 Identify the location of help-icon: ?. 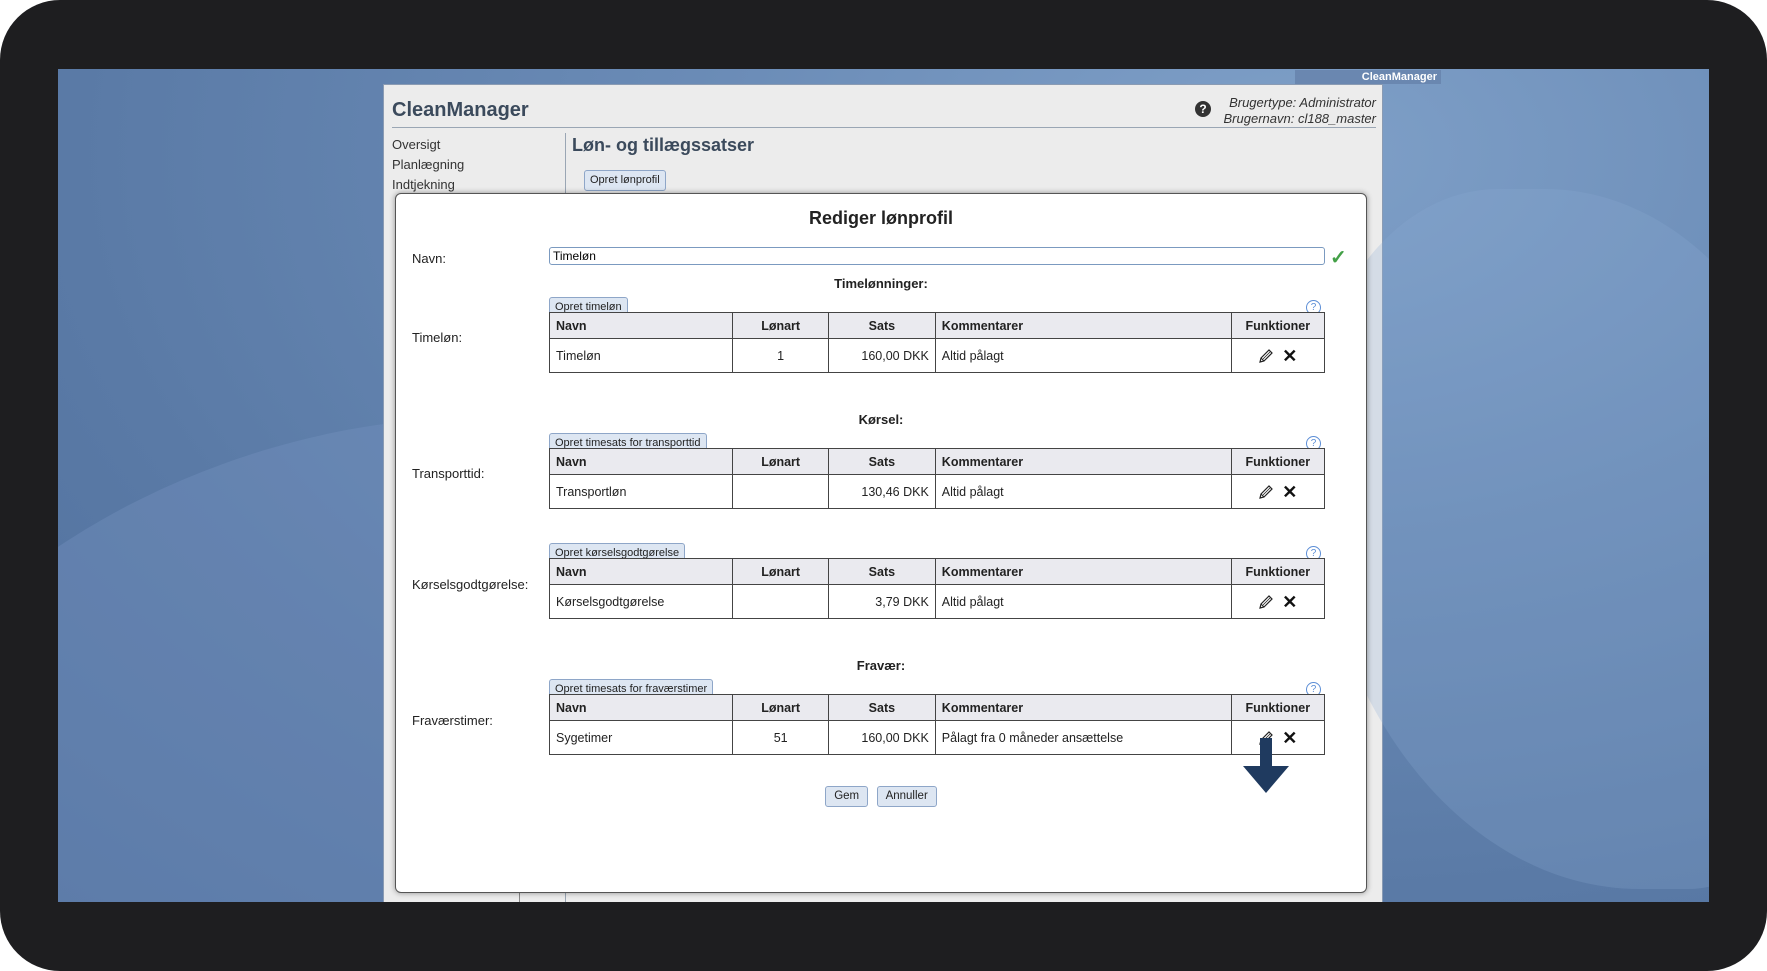
(1203, 109).